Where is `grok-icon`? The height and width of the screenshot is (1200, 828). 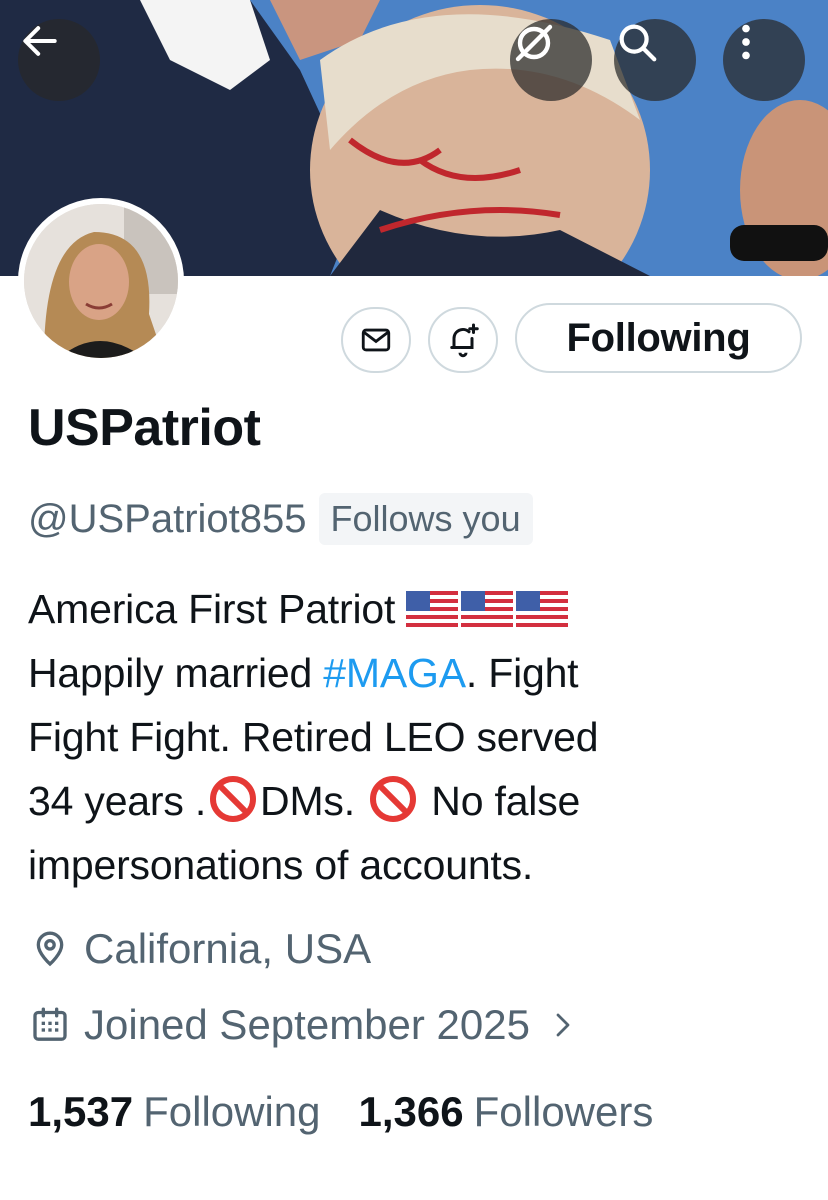 grok-icon is located at coordinates (534, 43).